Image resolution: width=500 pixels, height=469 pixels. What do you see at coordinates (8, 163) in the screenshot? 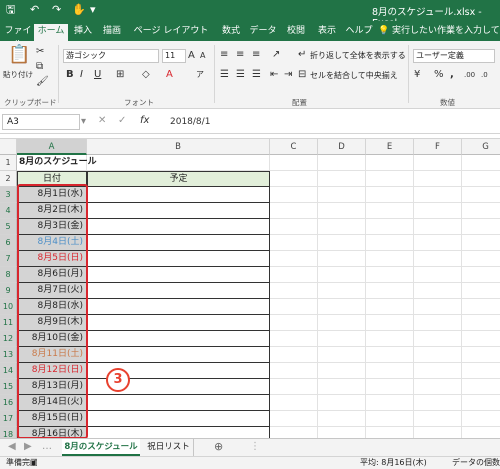
I see `row-header: 1` at bounding box center [8, 163].